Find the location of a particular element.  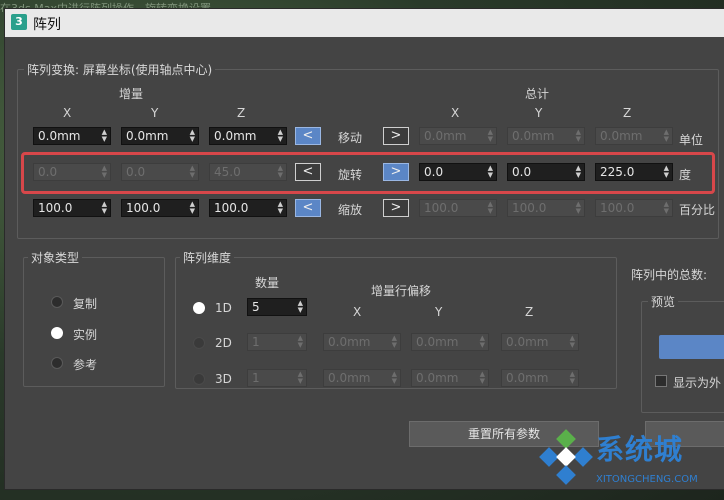

total-axis-y: Y is located at coordinates (539, 113).